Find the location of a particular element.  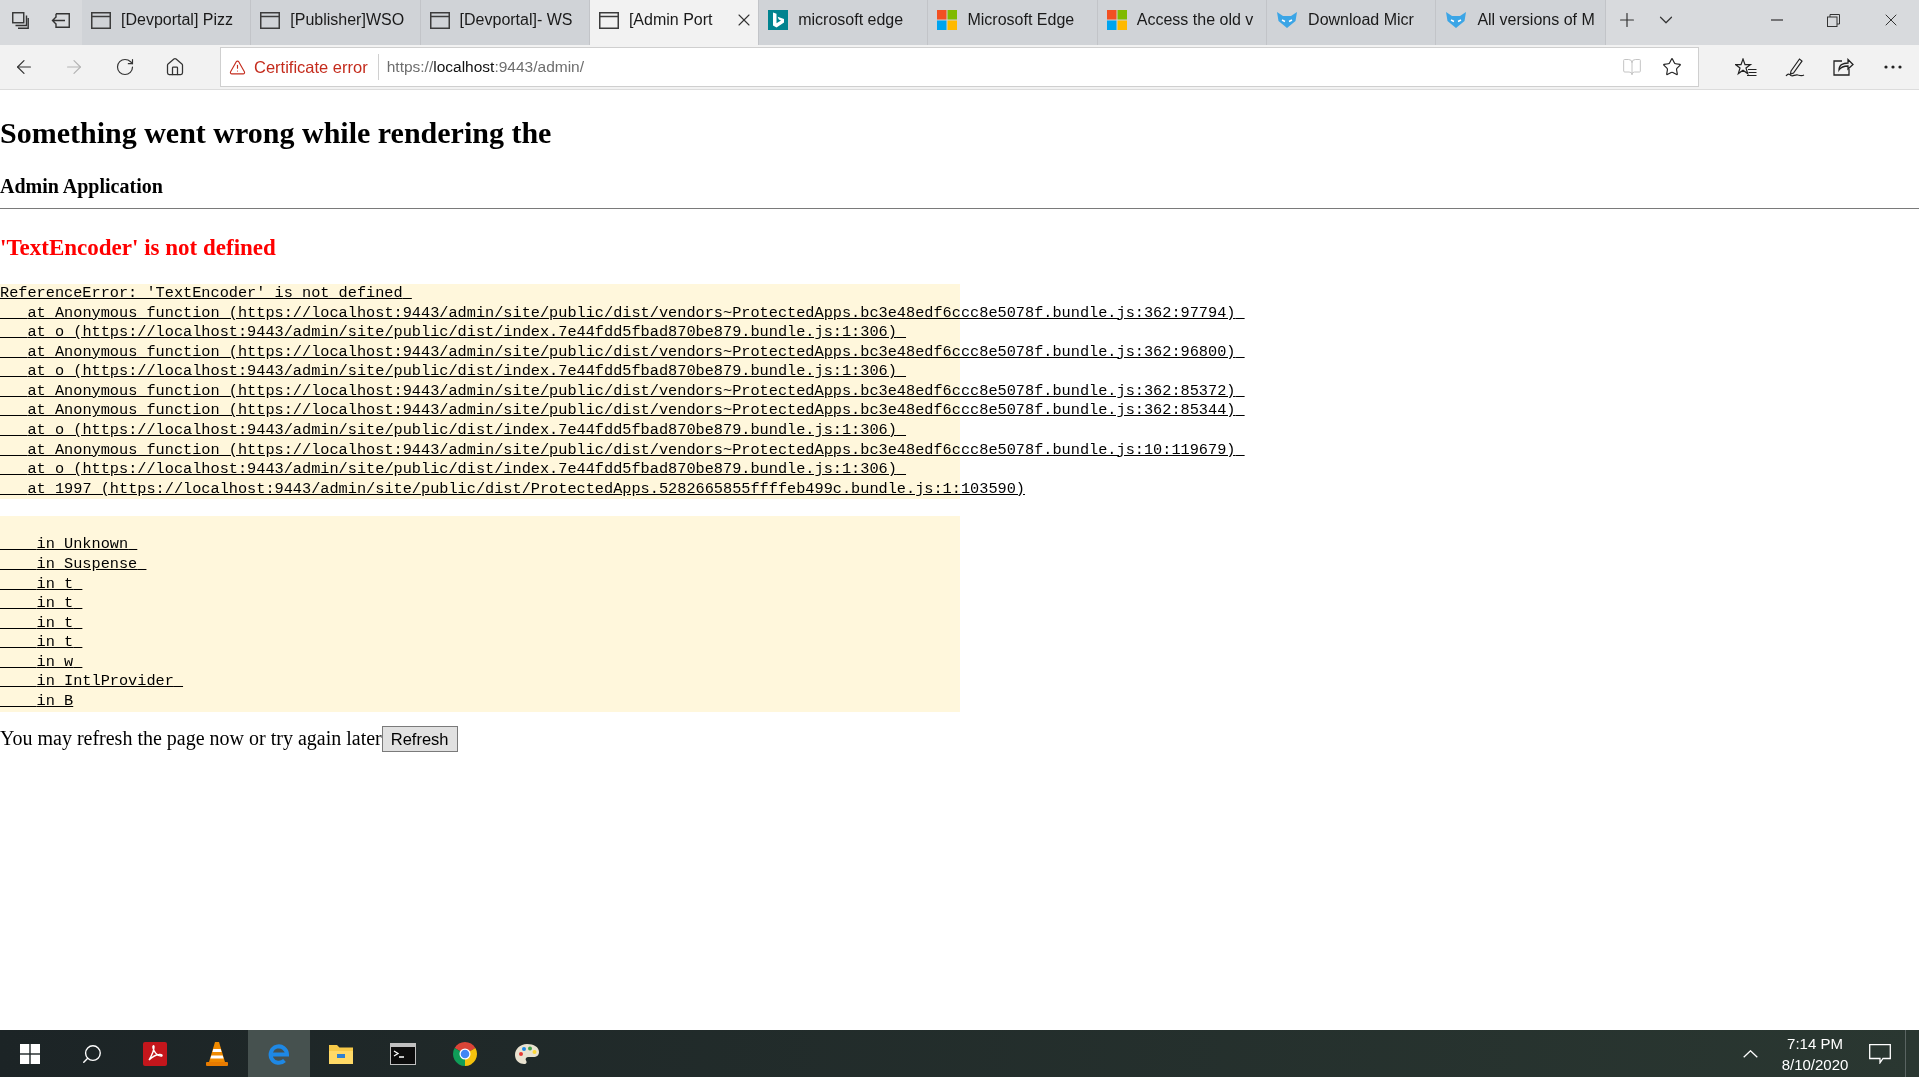

browser-tab: All versions of M is located at coordinates (1521, 22).